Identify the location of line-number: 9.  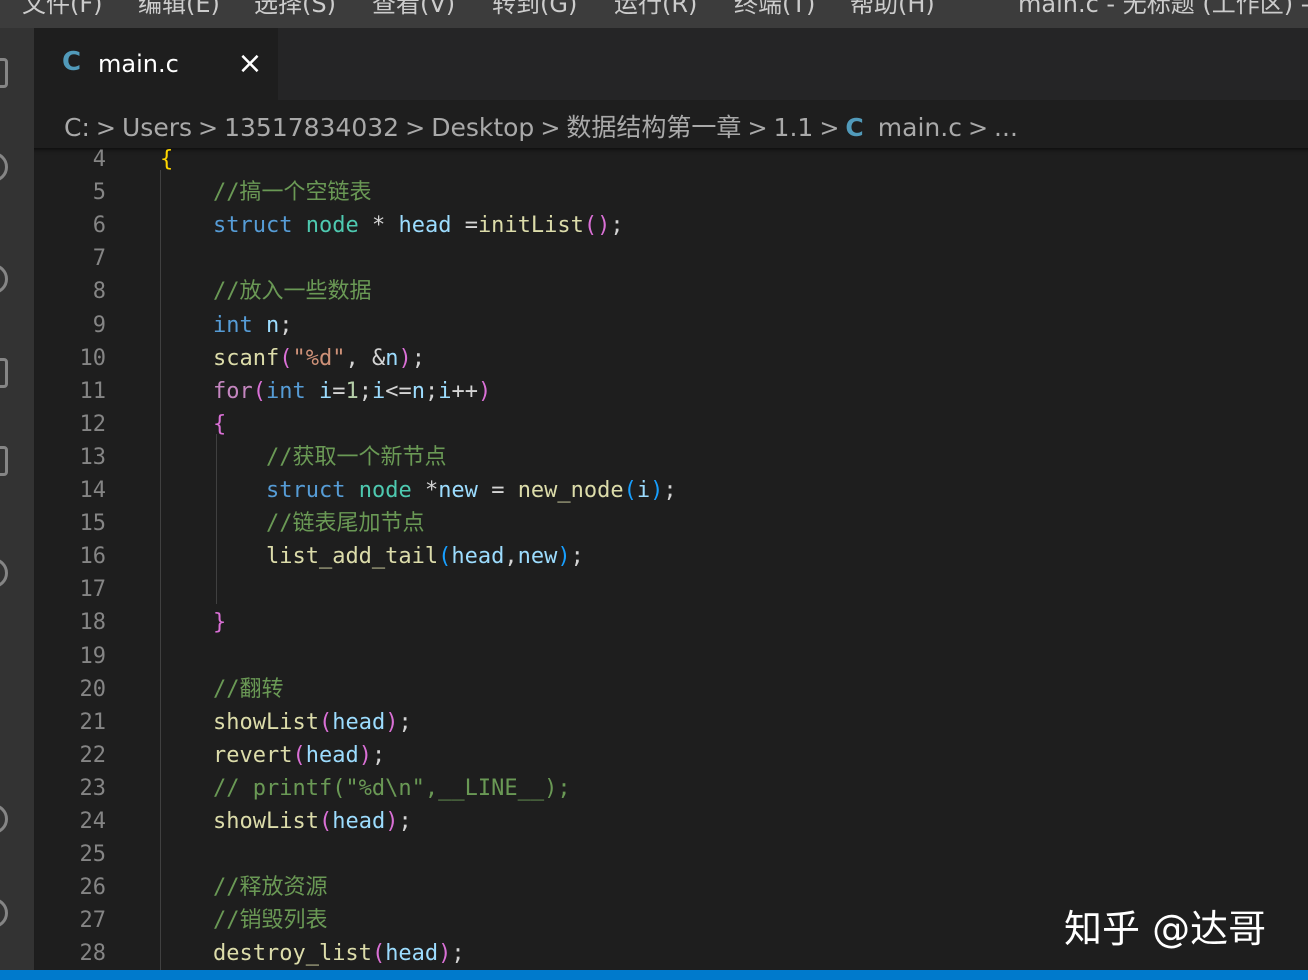
(99, 325).